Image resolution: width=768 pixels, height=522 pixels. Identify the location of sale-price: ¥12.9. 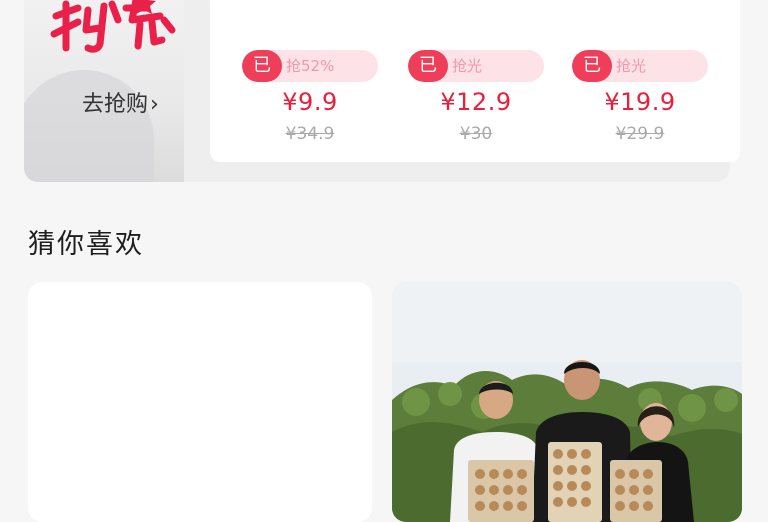
(476, 102).